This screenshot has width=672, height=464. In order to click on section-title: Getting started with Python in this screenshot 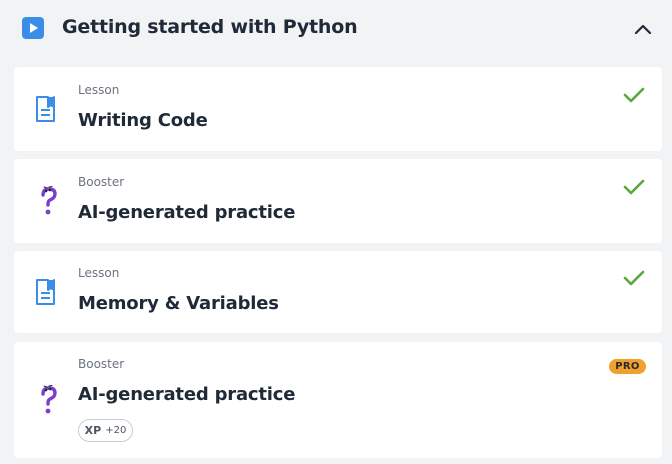, I will do `click(210, 27)`.